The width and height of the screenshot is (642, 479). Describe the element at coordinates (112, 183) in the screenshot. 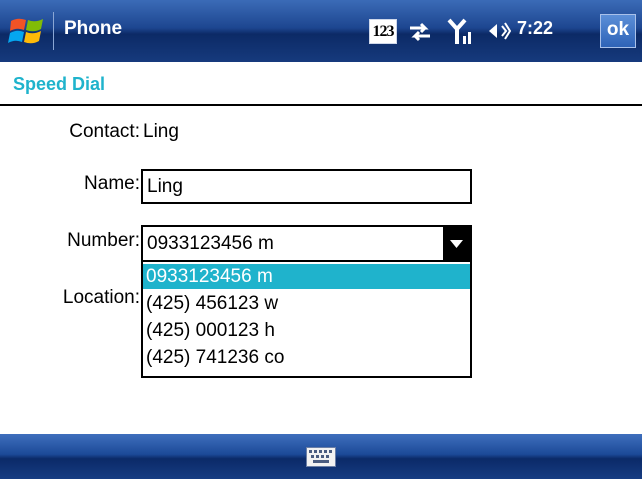

I see `name-label: Name:` at that location.